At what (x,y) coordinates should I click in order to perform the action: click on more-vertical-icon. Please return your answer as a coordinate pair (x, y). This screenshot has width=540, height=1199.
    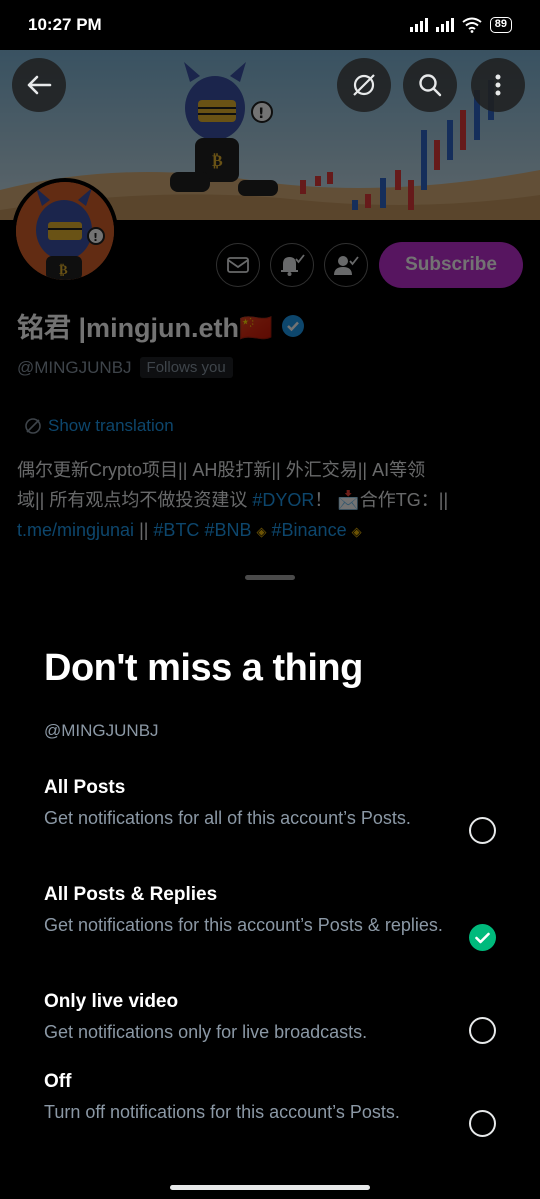
    Looking at the image, I should click on (498, 85).